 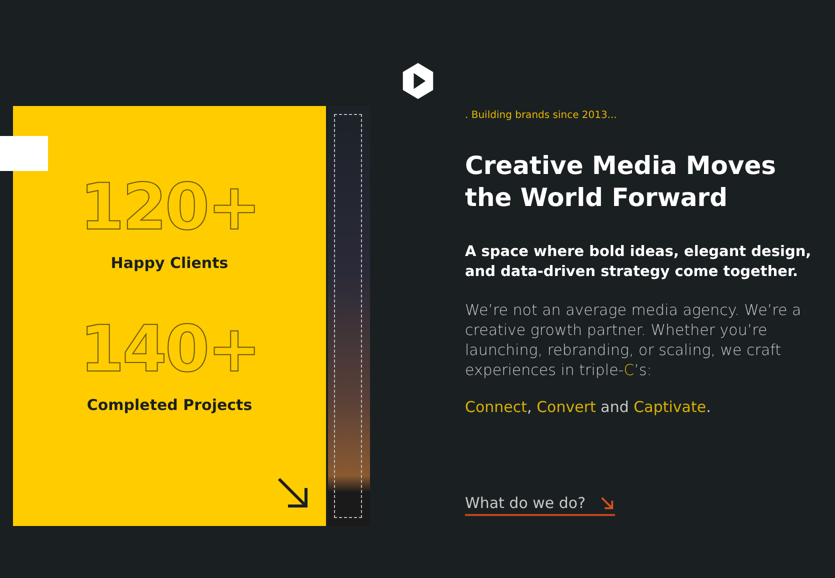 What do you see at coordinates (170, 208) in the screenshot?
I see `stat-number: 120+` at bounding box center [170, 208].